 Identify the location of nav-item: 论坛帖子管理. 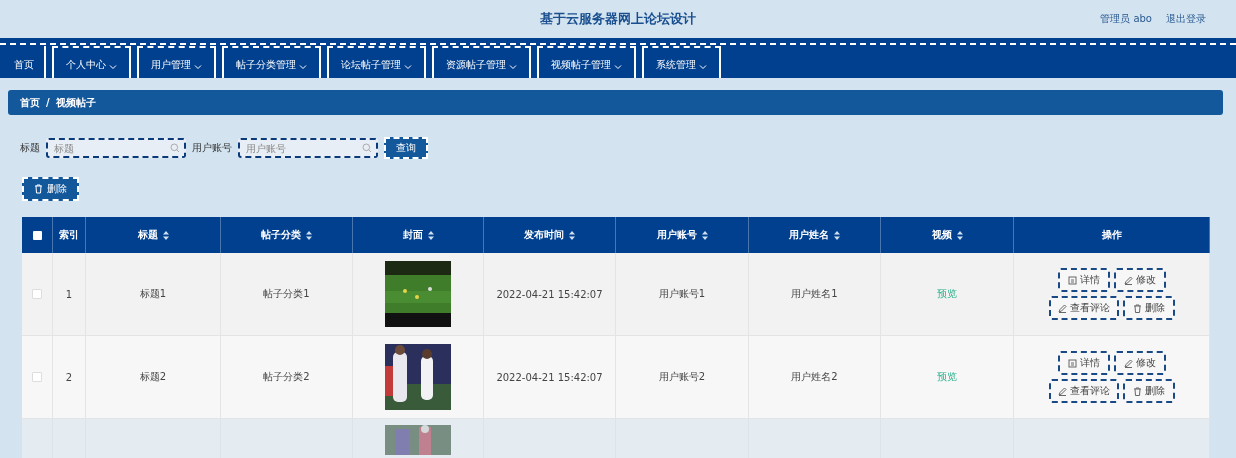
(376, 62).